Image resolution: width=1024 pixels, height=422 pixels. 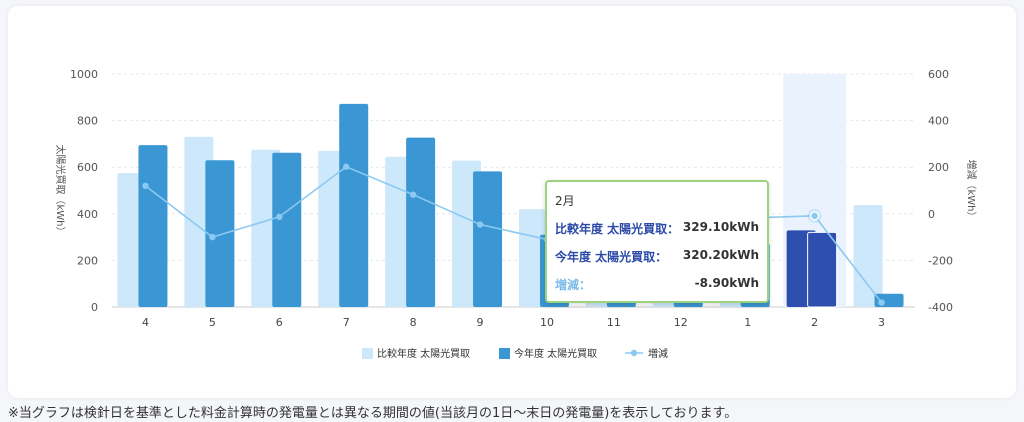 What do you see at coordinates (726, 283) in the screenshot?
I see `tooltip-value: -8.90kWh` at bounding box center [726, 283].